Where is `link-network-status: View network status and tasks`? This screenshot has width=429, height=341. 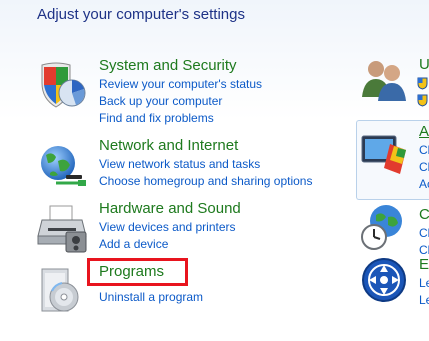
link-network-status: View network status and tasks is located at coordinates (179, 164).